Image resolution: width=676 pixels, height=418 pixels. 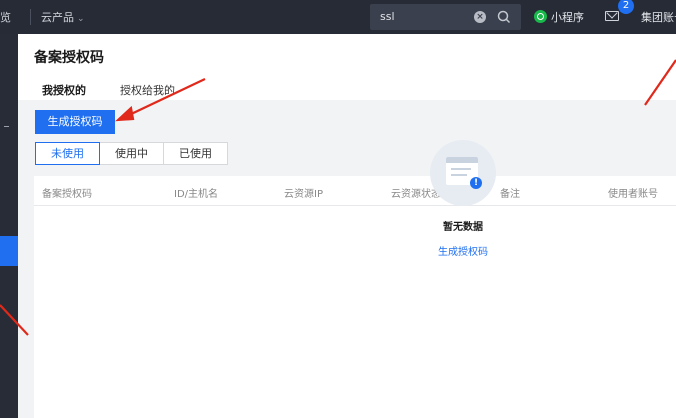 I want to click on clear-icon: ×, so click(x=480, y=17).